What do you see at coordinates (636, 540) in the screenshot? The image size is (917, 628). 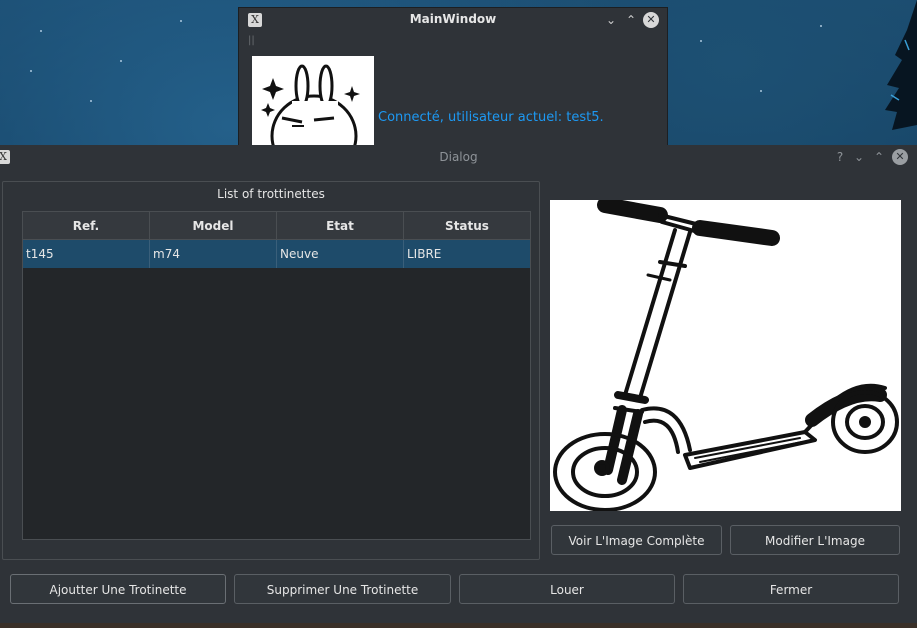 I see `view-full-image-button: Voir L'Image Complète` at bounding box center [636, 540].